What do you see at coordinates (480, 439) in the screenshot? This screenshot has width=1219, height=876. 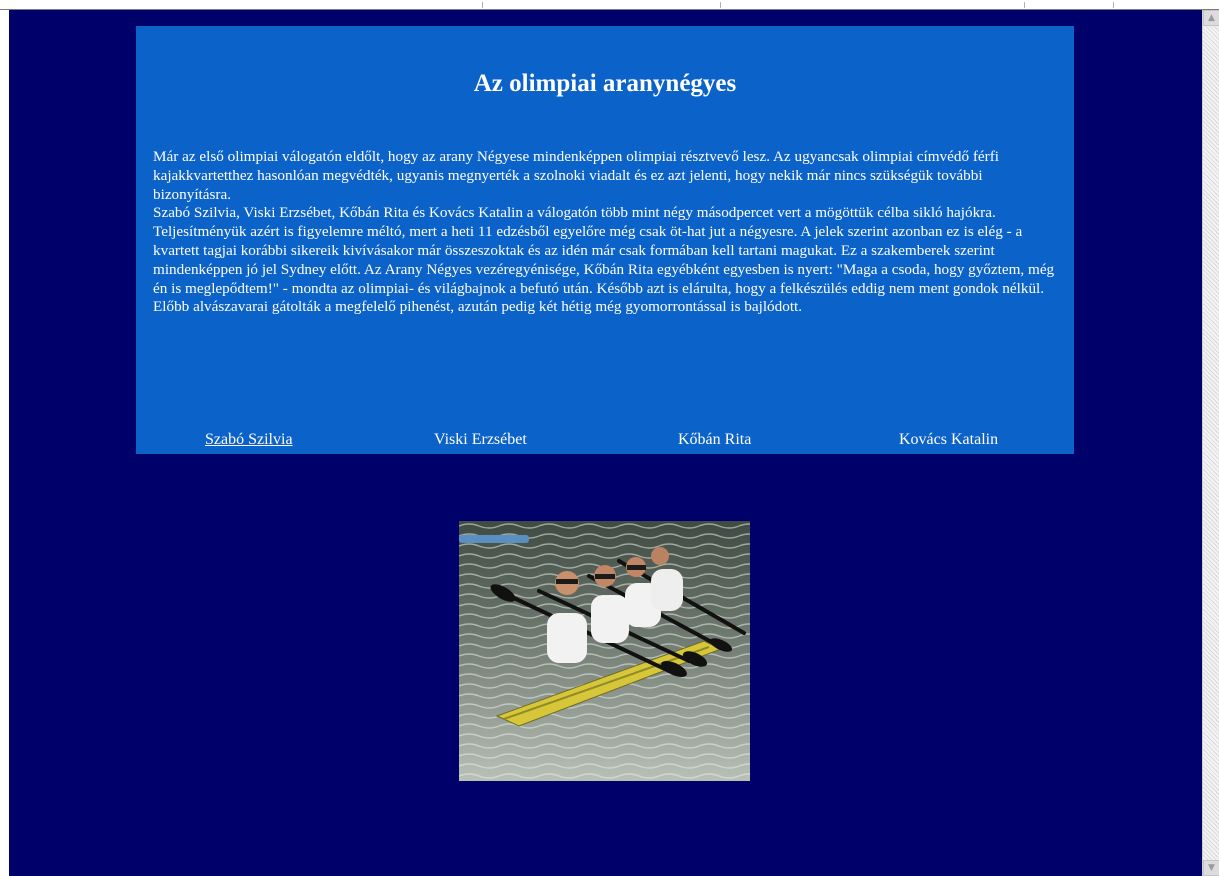 I see `member-name-viski-erzsebet: Viski Erzsébet` at bounding box center [480, 439].